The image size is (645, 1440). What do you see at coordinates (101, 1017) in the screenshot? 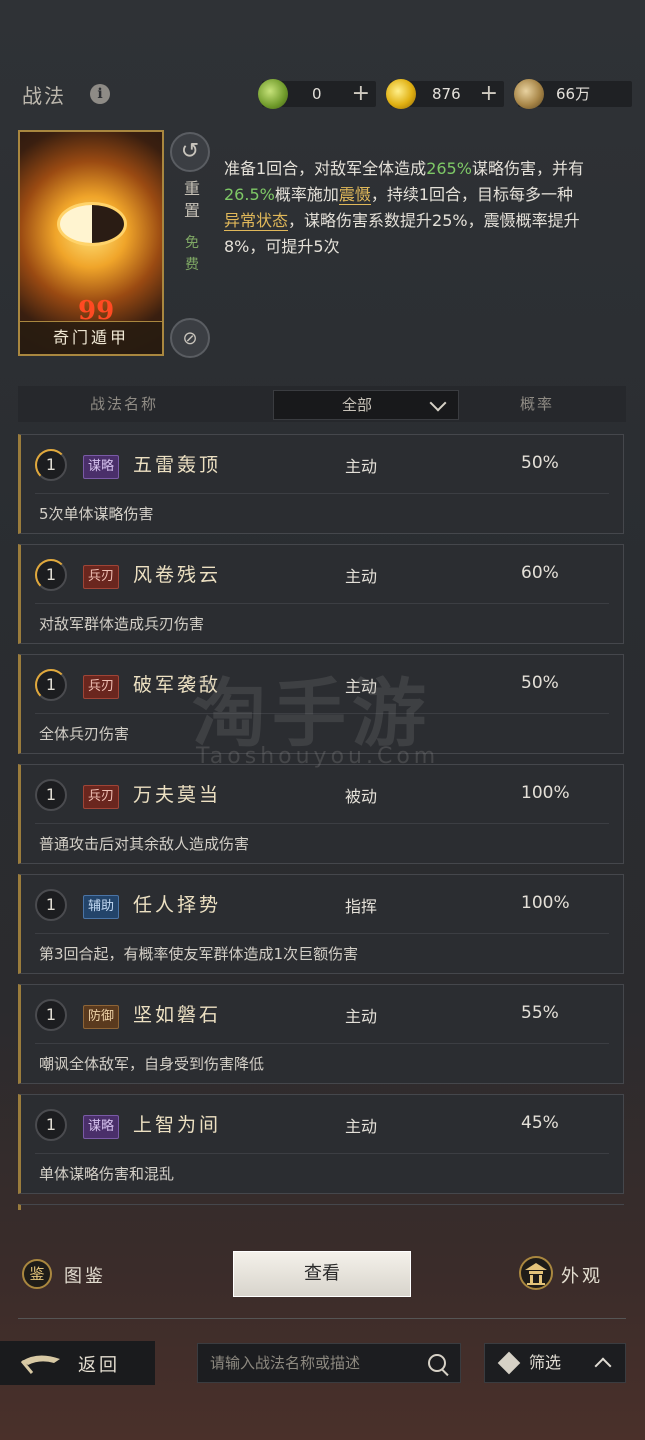
I see `skill-tag: 防御` at bounding box center [101, 1017].